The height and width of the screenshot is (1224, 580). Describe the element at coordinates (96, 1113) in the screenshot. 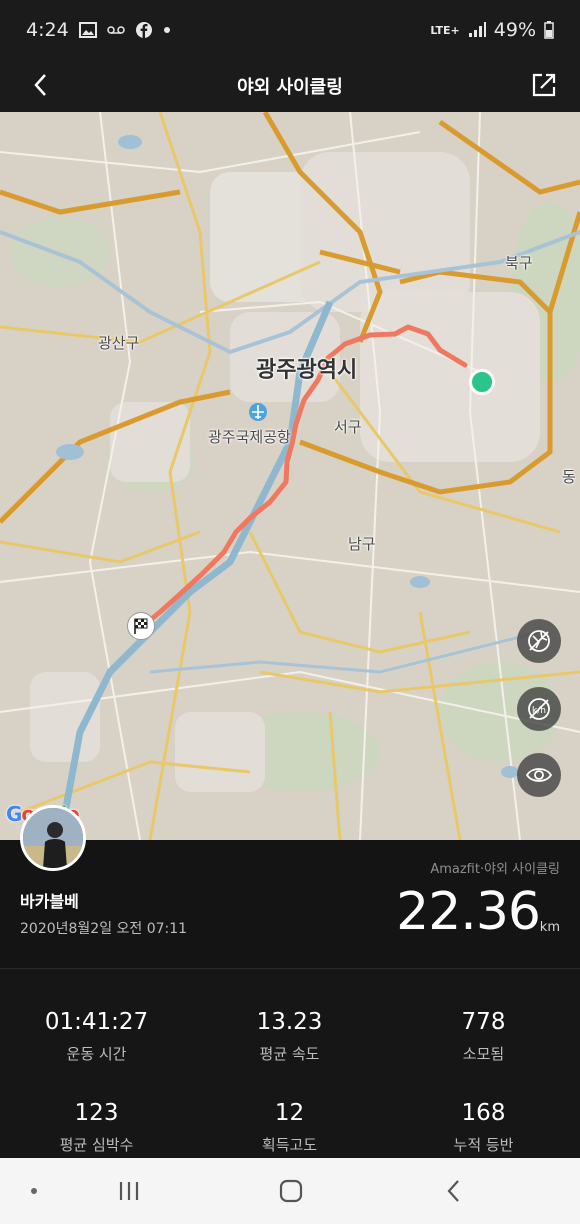

I see `stat-value: 123` at that location.